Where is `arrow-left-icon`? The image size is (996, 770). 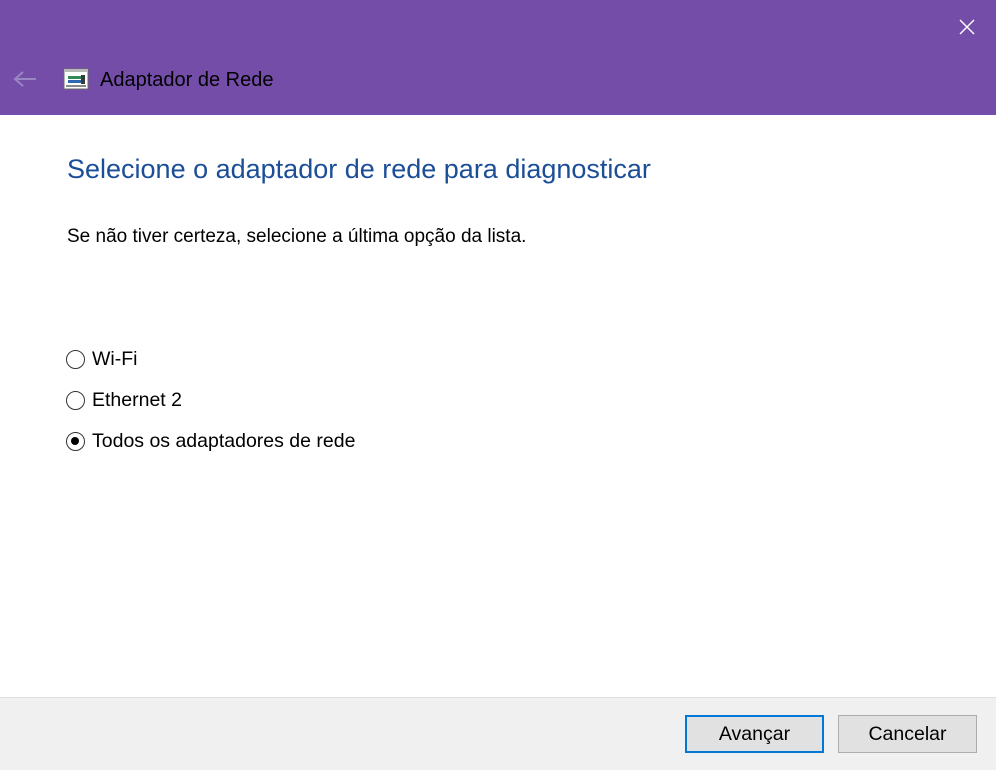
arrow-left-icon is located at coordinates (24, 79).